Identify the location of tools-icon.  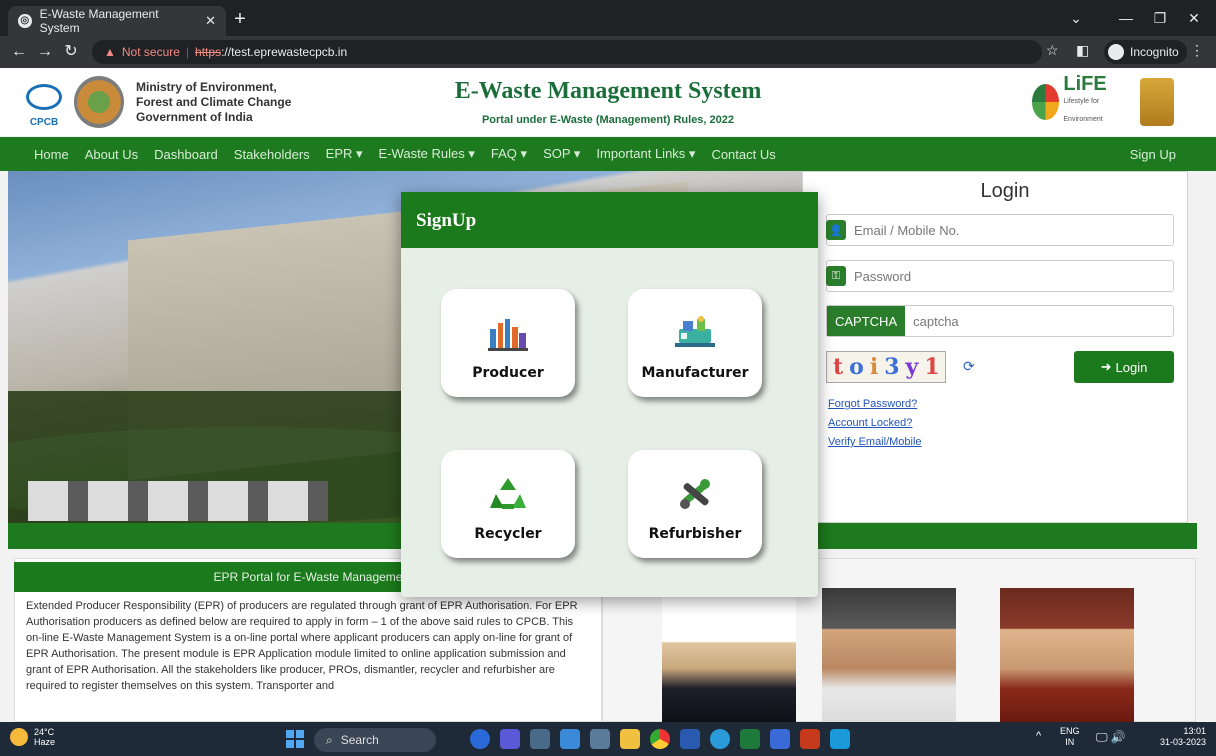
(695, 494).